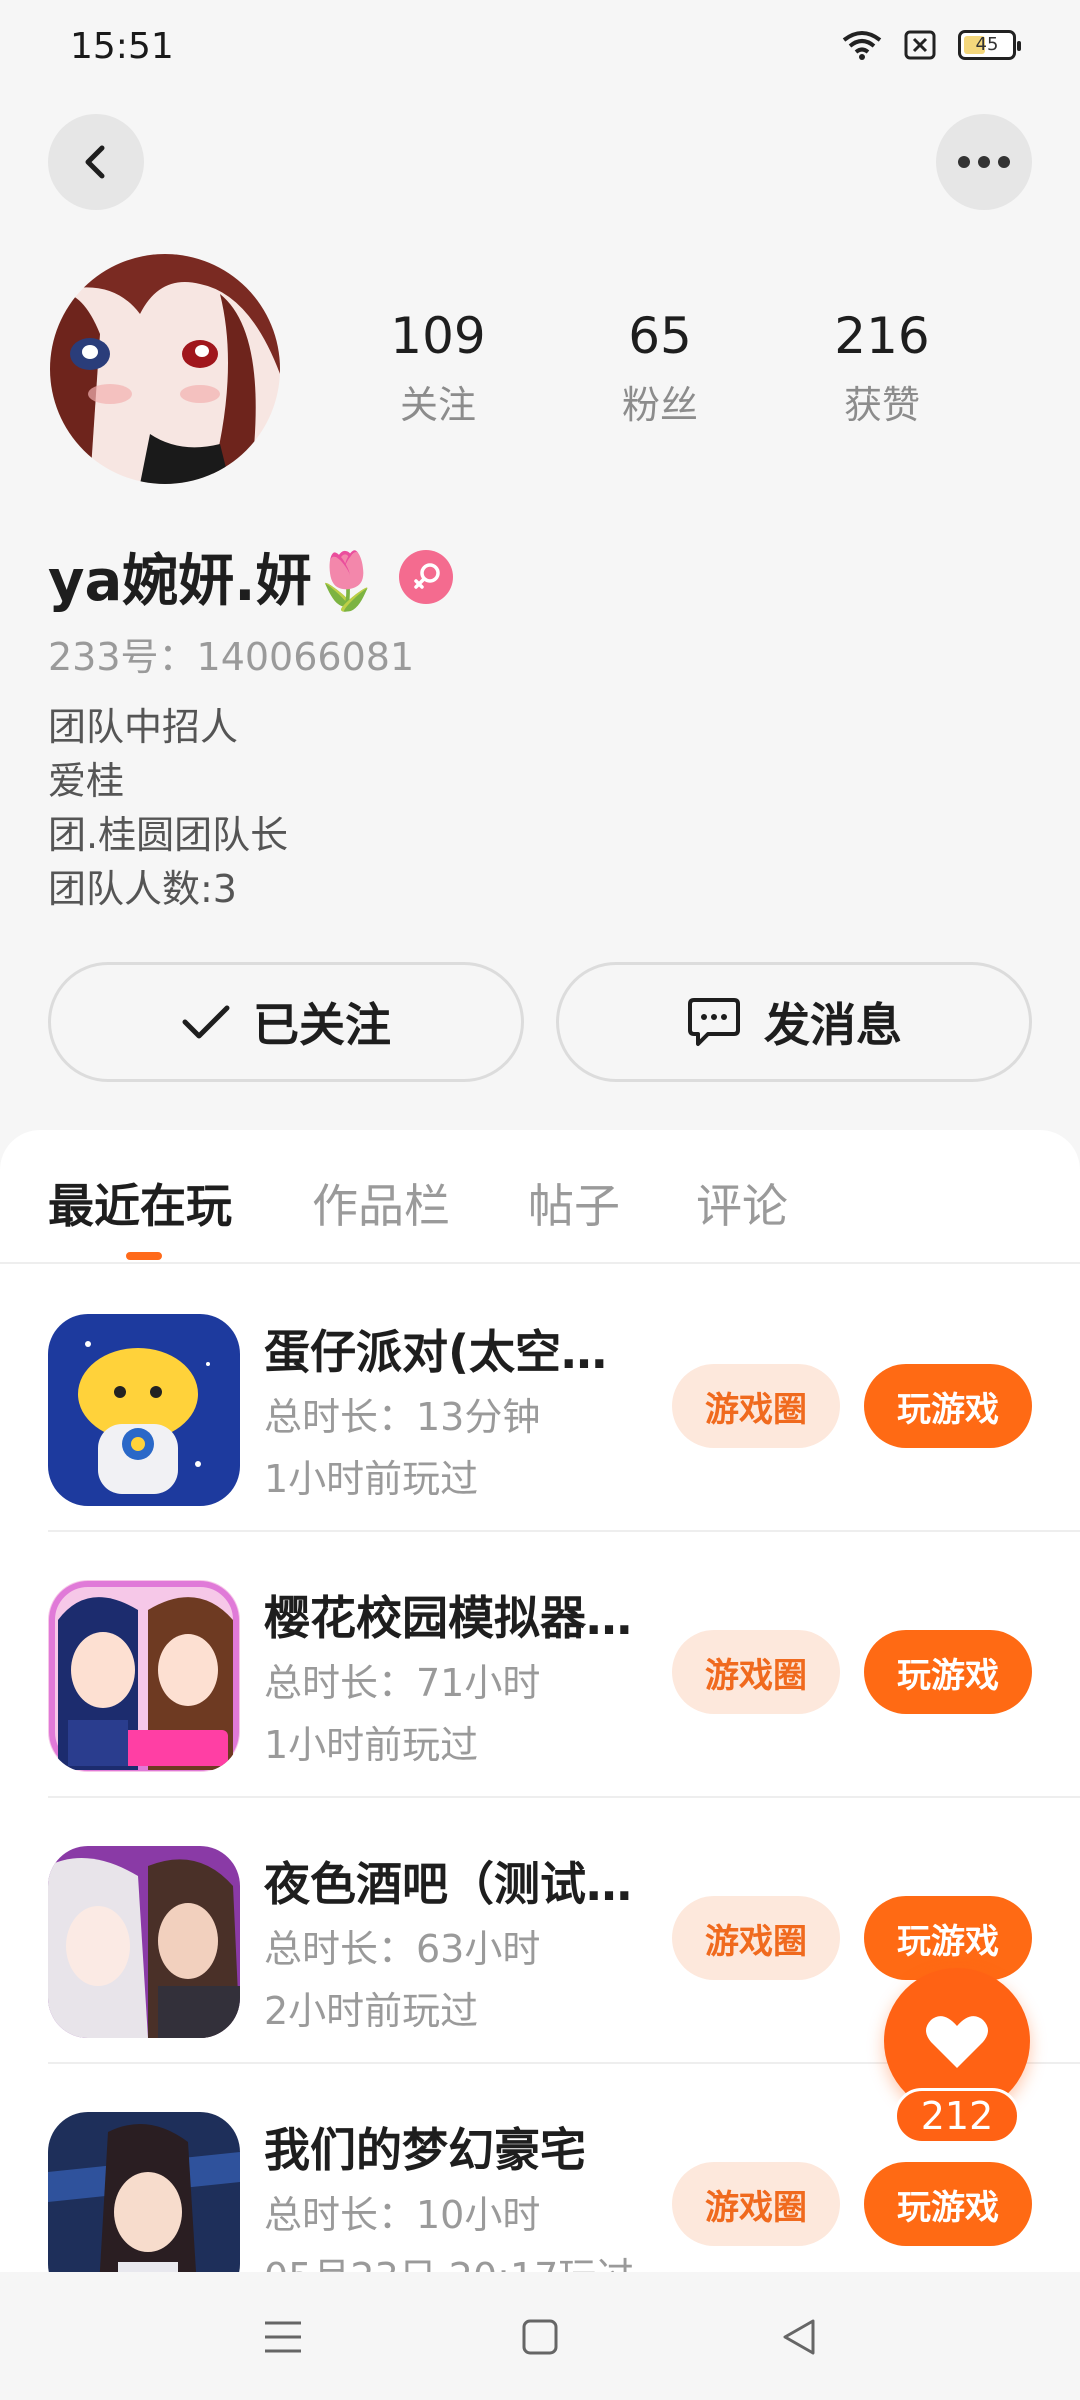 The image size is (1080, 2400). I want to click on back-nav-button, so click(799, 2337).